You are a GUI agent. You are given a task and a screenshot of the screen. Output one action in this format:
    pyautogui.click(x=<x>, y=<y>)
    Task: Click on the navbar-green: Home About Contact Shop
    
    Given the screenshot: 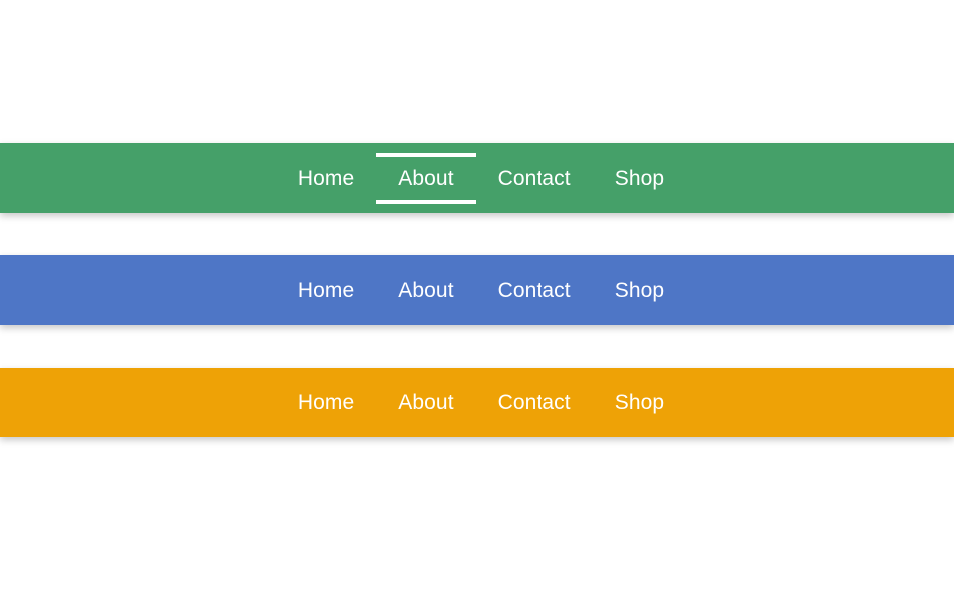 What is the action you would take?
    pyautogui.click(x=477, y=178)
    